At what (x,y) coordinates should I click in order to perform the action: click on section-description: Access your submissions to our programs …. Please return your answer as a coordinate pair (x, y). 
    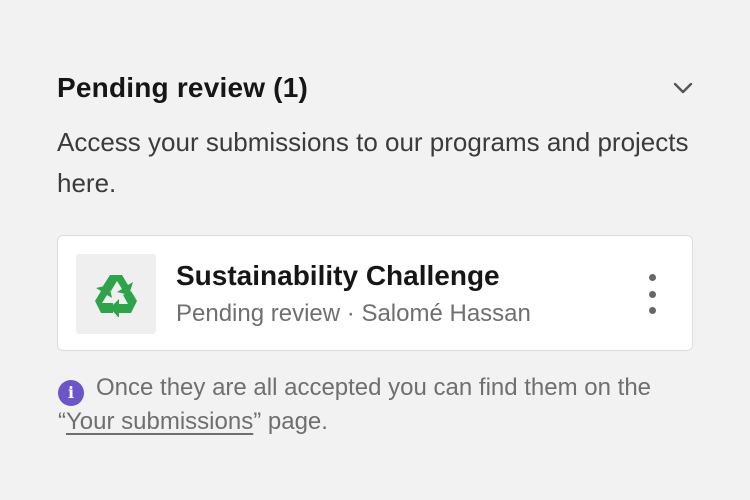
    Looking at the image, I should click on (373, 162).